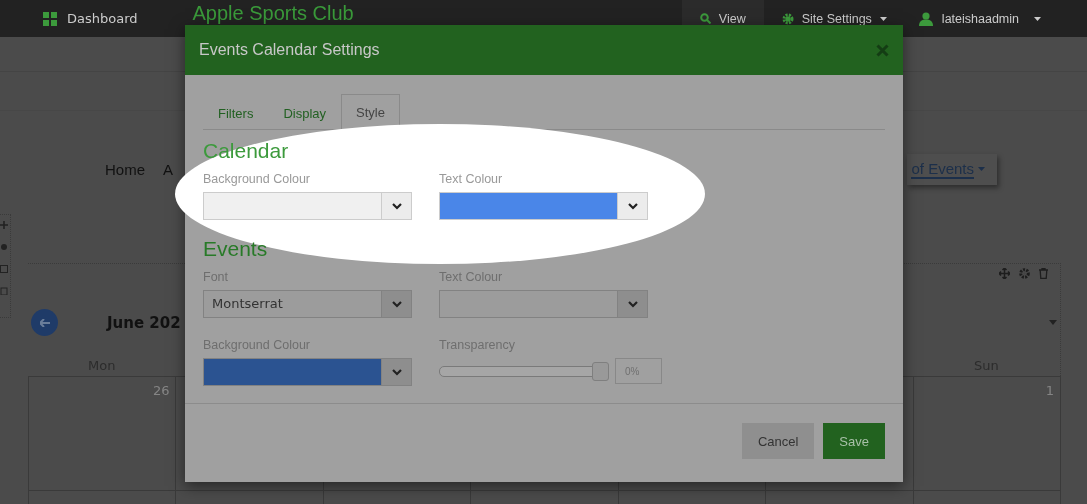 The width and height of the screenshot is (1087, 504). I want to click on tab: Filters, so click(236, 112).